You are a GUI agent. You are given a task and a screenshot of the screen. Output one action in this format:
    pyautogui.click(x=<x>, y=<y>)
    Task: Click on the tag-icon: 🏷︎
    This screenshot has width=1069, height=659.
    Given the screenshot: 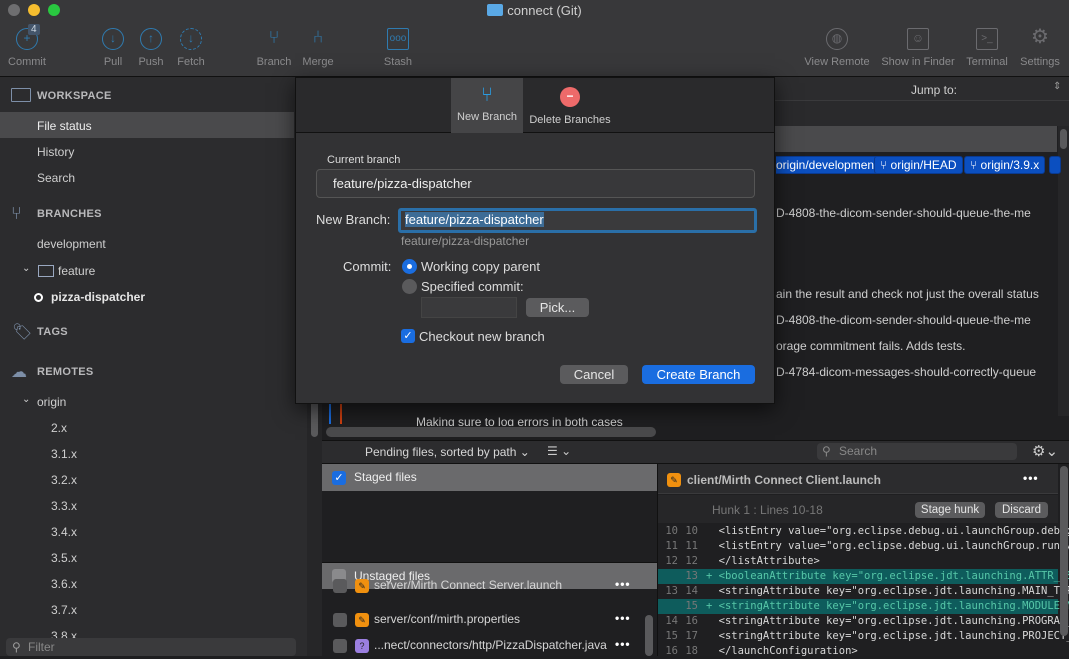 What is the action you would take?
    pyautogui.click(x=22, y=332)
    